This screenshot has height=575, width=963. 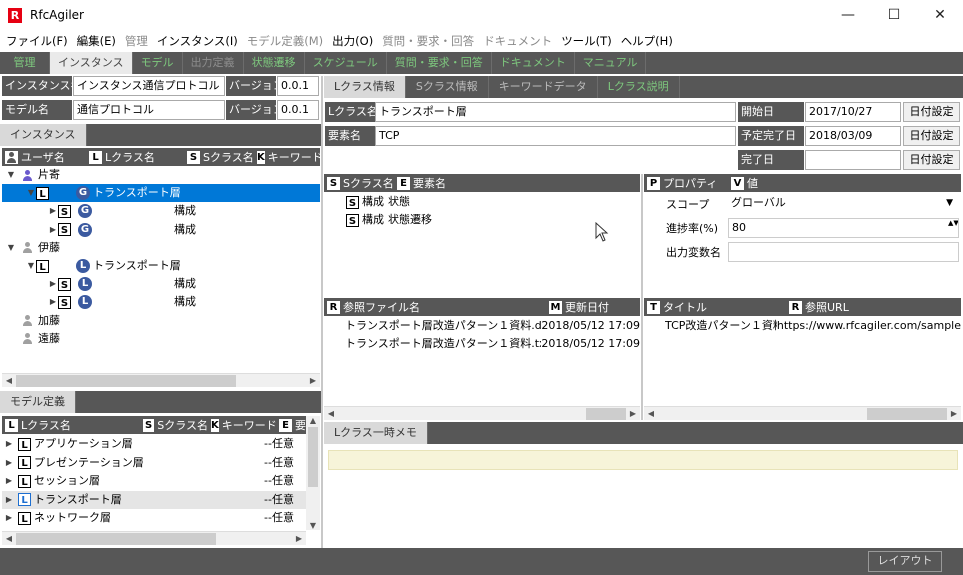 I want to click on model-row: ▶ L トランスポート層 --任意, so click(x=154, y=499).